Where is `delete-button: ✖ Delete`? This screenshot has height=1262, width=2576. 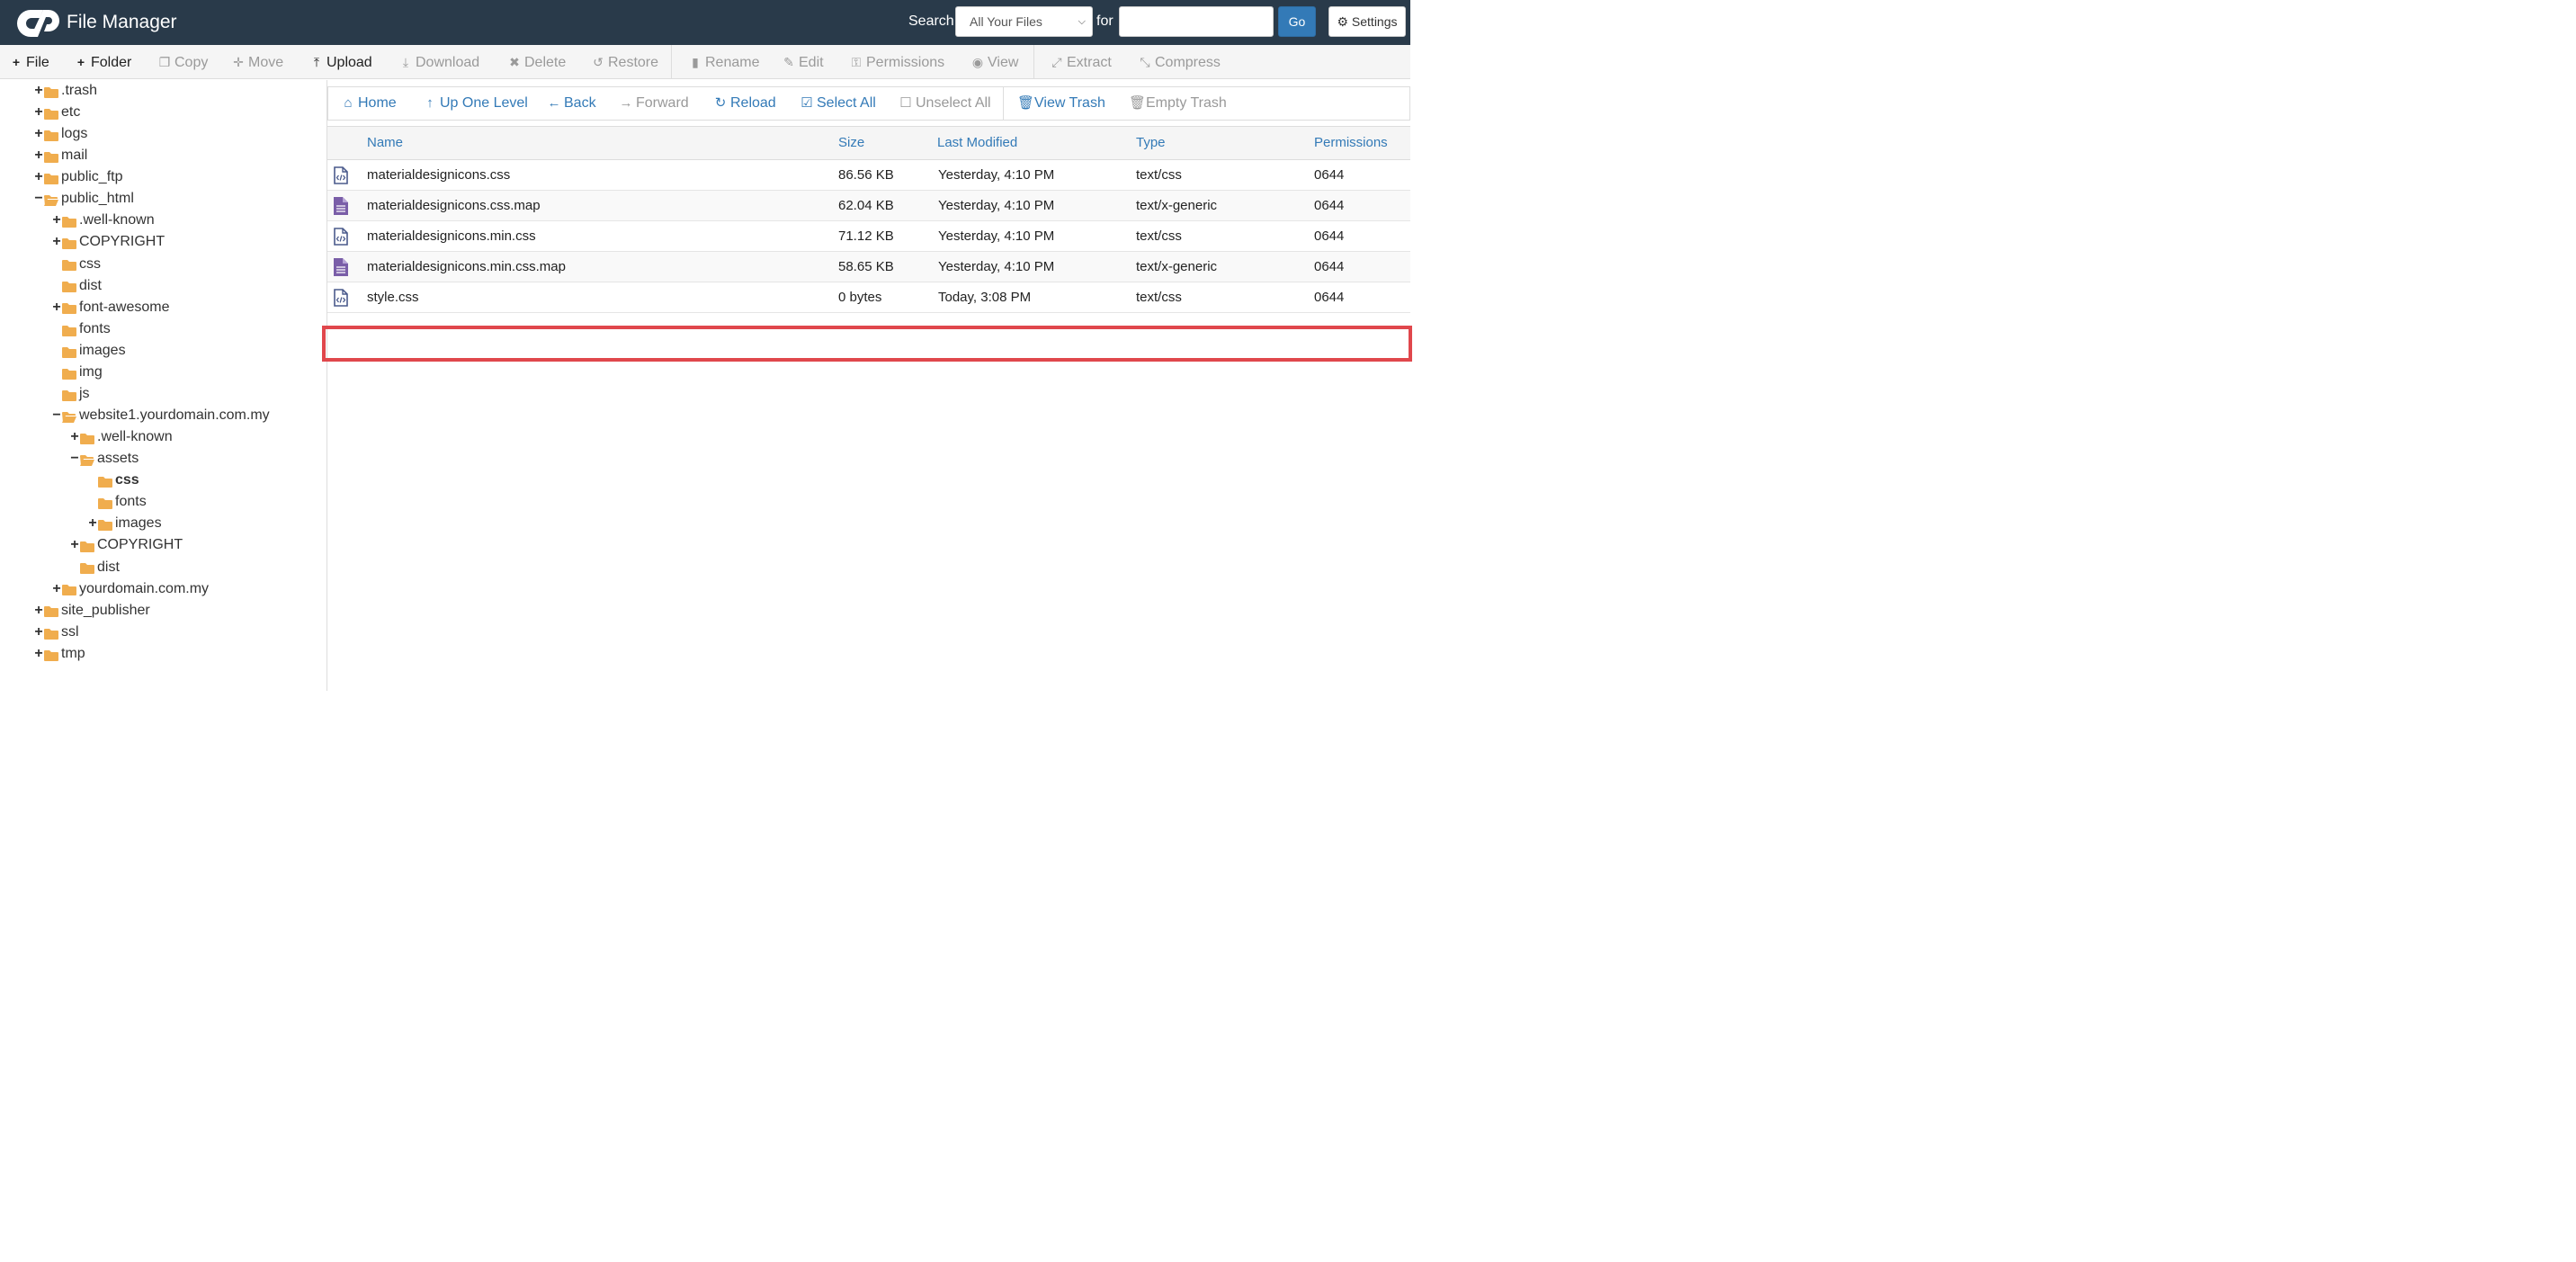 delete-button: ✖ Delete is located at coordinates (536, 62).